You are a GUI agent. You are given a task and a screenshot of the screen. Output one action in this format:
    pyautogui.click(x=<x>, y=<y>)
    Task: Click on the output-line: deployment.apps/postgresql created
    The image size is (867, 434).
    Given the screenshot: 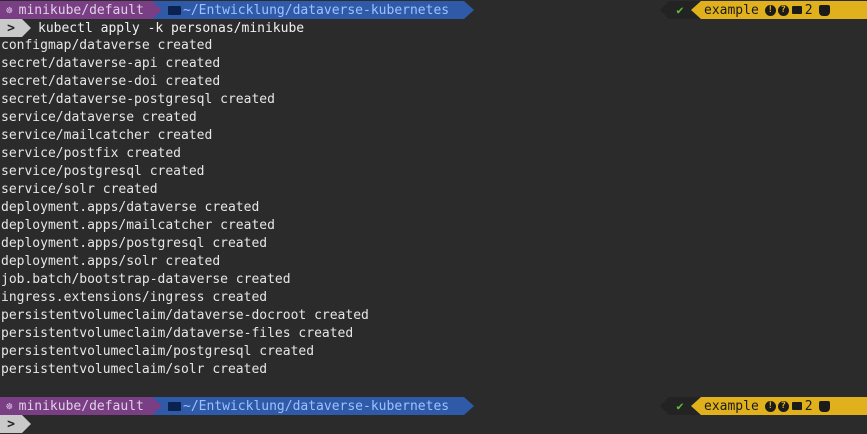 What is the action you would take?
    pyautogui.click(x=134, y=243)
    